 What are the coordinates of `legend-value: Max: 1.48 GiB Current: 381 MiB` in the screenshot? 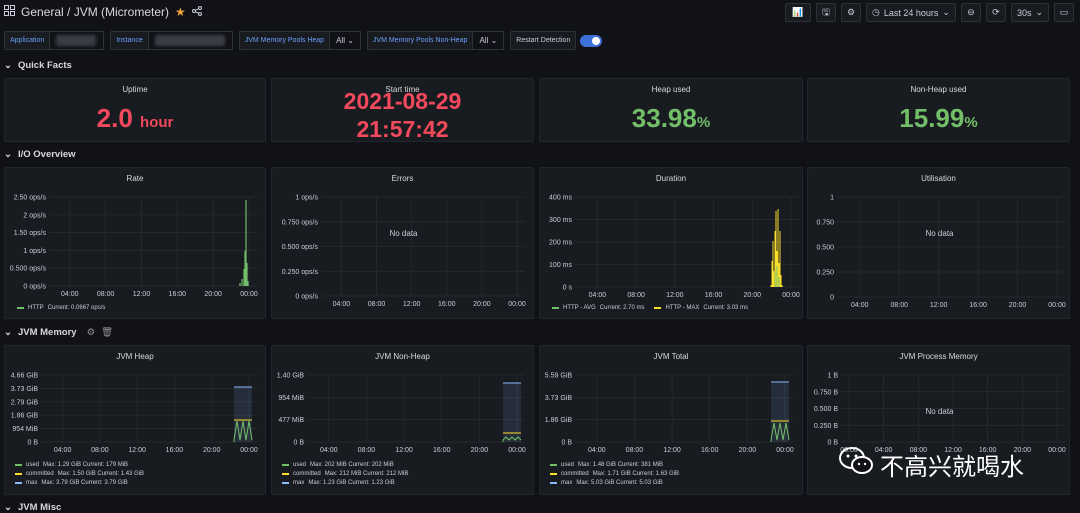 It's located at (621, 465).